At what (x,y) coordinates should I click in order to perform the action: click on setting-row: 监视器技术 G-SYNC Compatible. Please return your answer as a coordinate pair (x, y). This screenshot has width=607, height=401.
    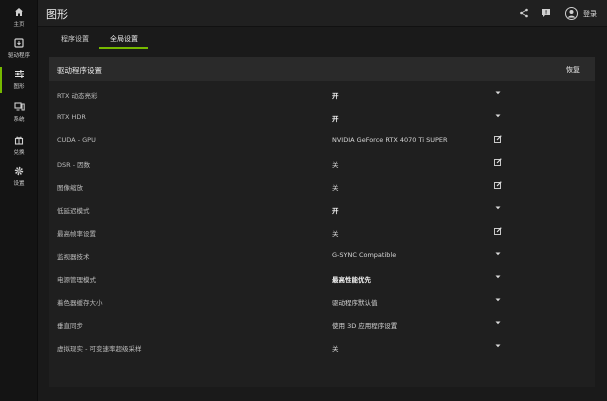
    Looking at the image, I should click on (322, 254).